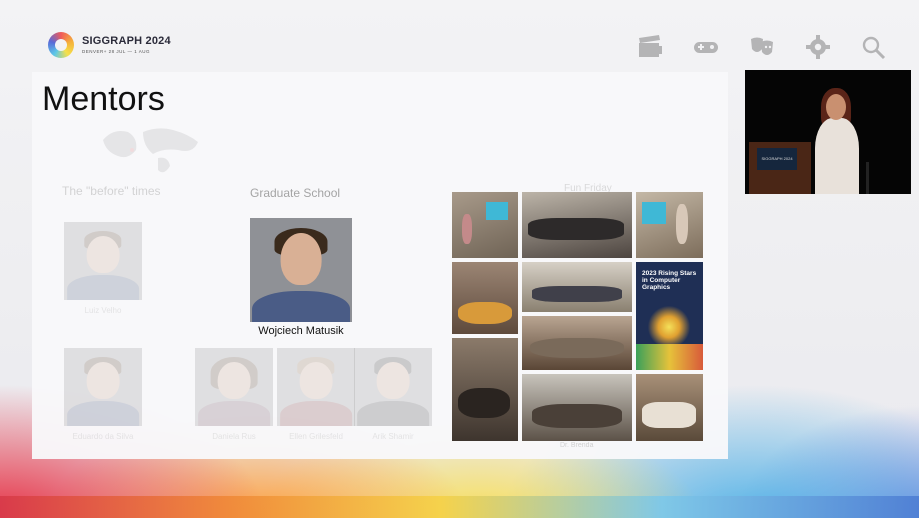  Describe the element at coordinates (836, 107) in the screenshot. I see `speaker-head` at that location.